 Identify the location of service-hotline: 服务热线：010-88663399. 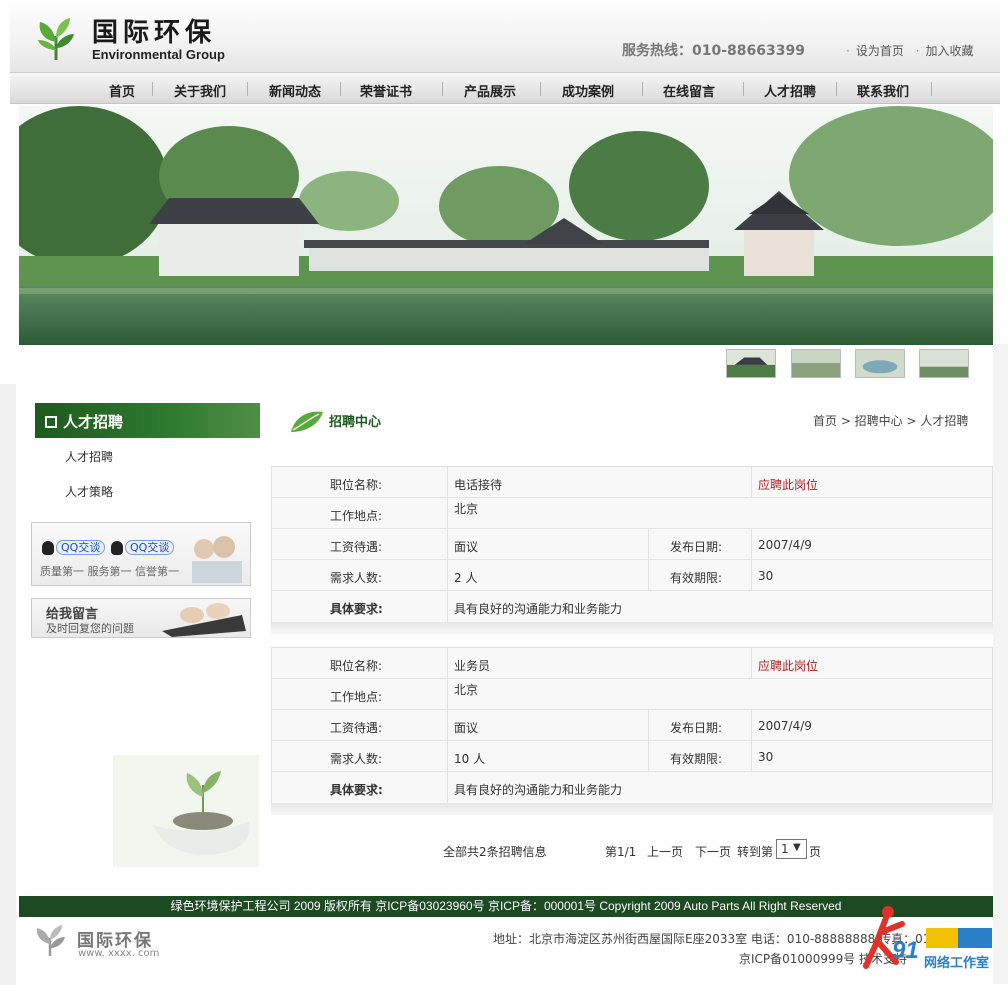
(713, 51).